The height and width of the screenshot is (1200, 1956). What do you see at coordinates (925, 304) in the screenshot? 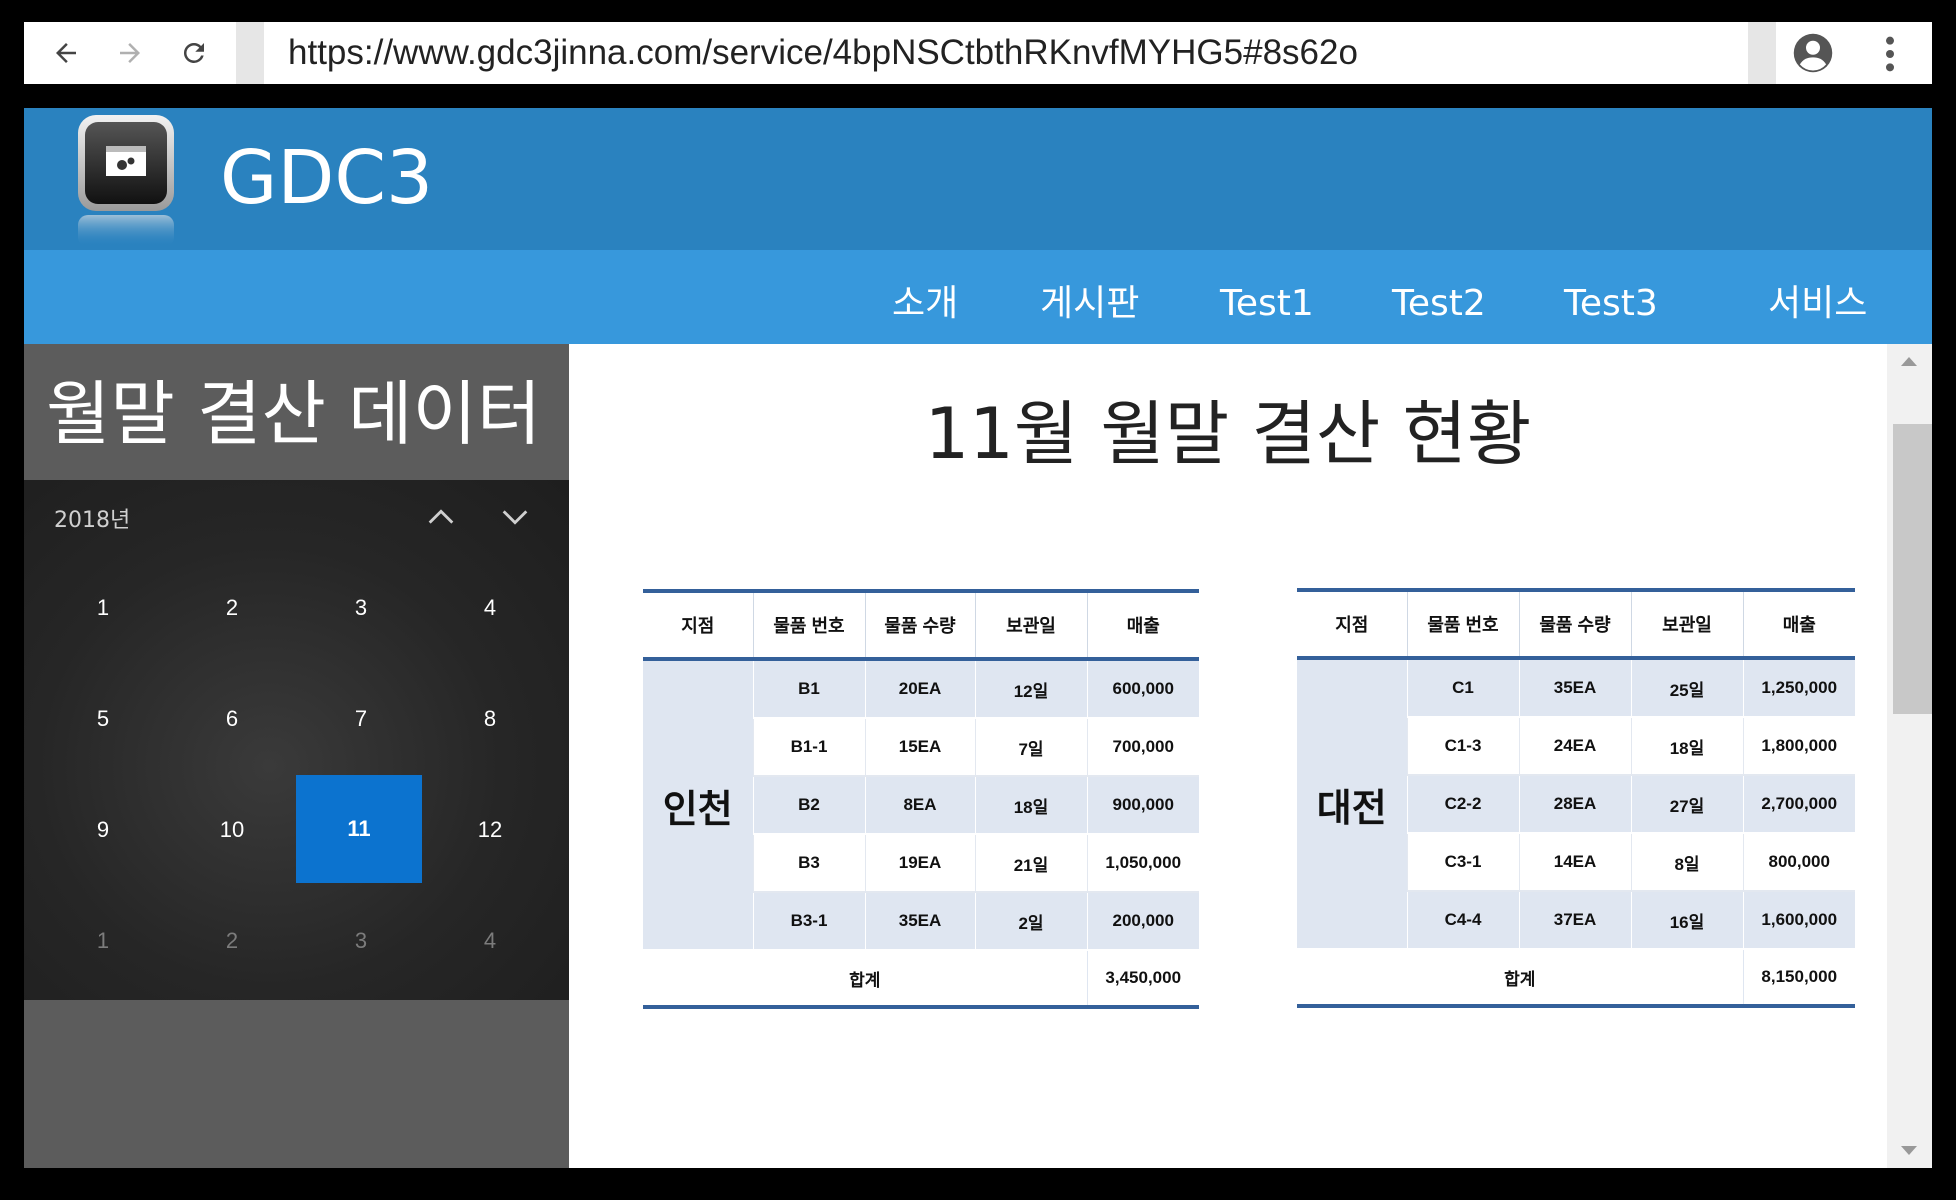
I see `nav-item-intro: 소개` at bounding box center [925, 304].